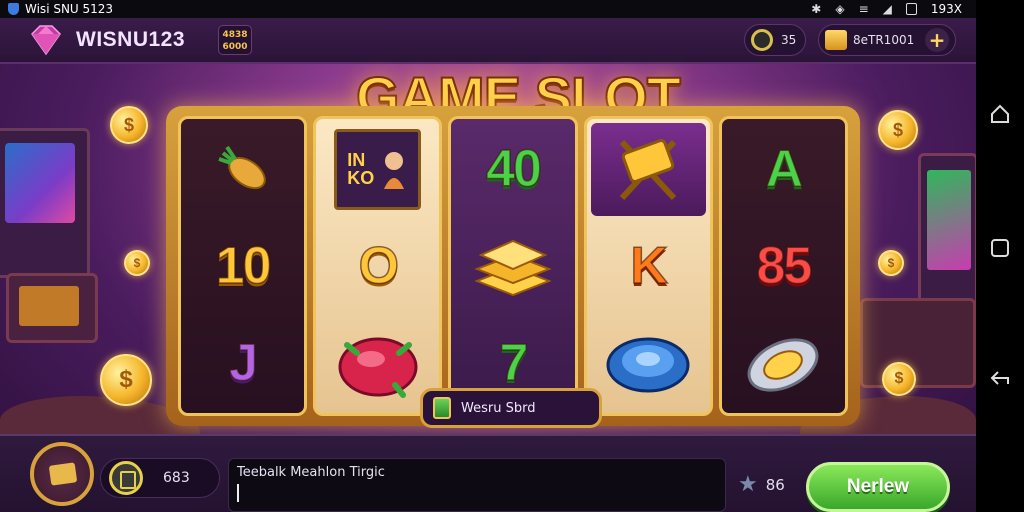 The height and width of the screenshot is (512, 1024). I want to click on status-app-label: Wisi SNU 5123, so click(69, 9).